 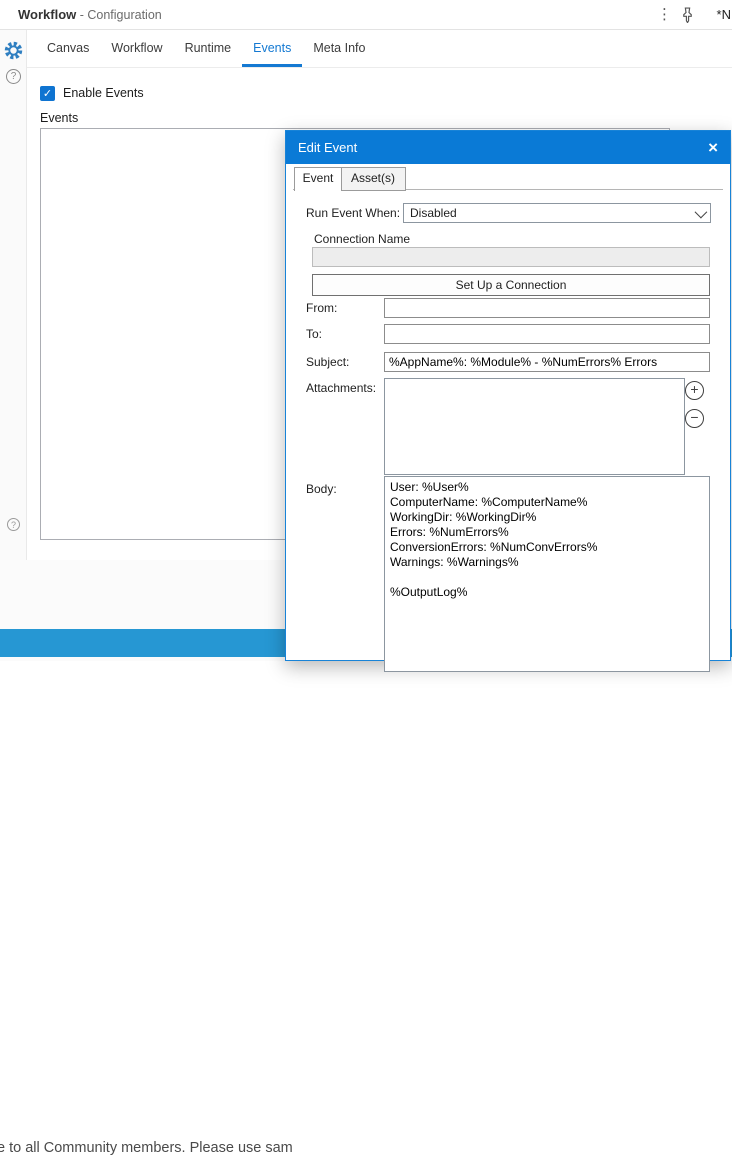 I want to click on check-icon: ✓, so click(x=47, y=94).